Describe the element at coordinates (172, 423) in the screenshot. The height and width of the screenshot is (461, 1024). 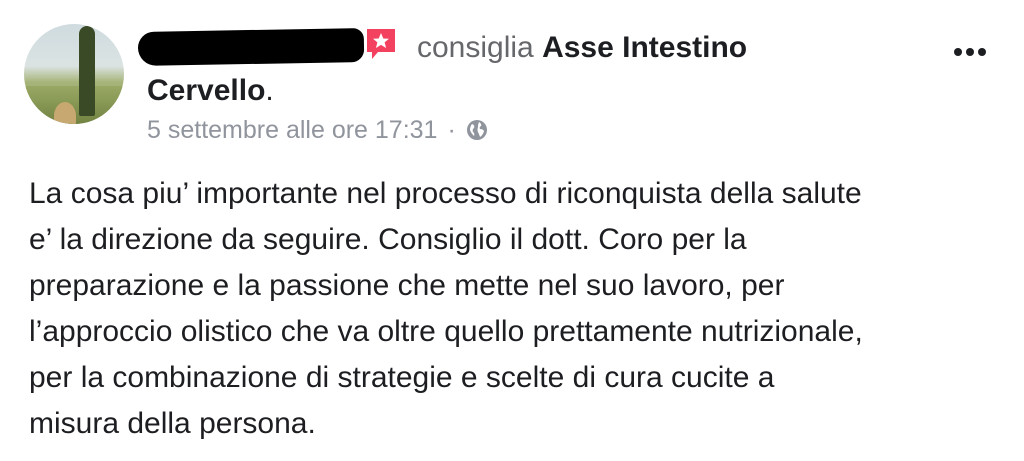
I see `post-body-line: misura della persona.` at that location.